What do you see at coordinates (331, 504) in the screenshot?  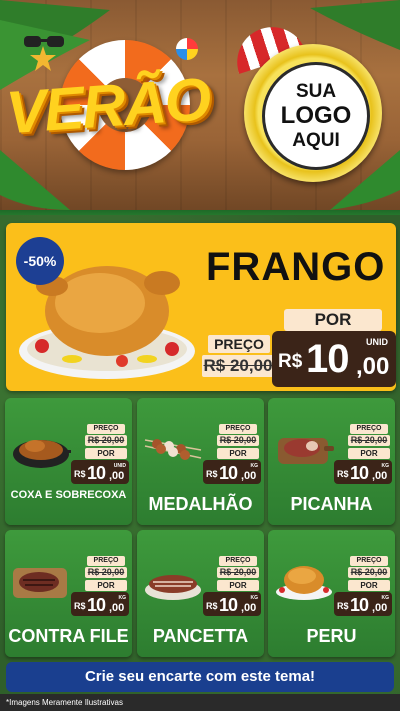 I see `product-name: PICANHA` at bounding box center [331, 504].